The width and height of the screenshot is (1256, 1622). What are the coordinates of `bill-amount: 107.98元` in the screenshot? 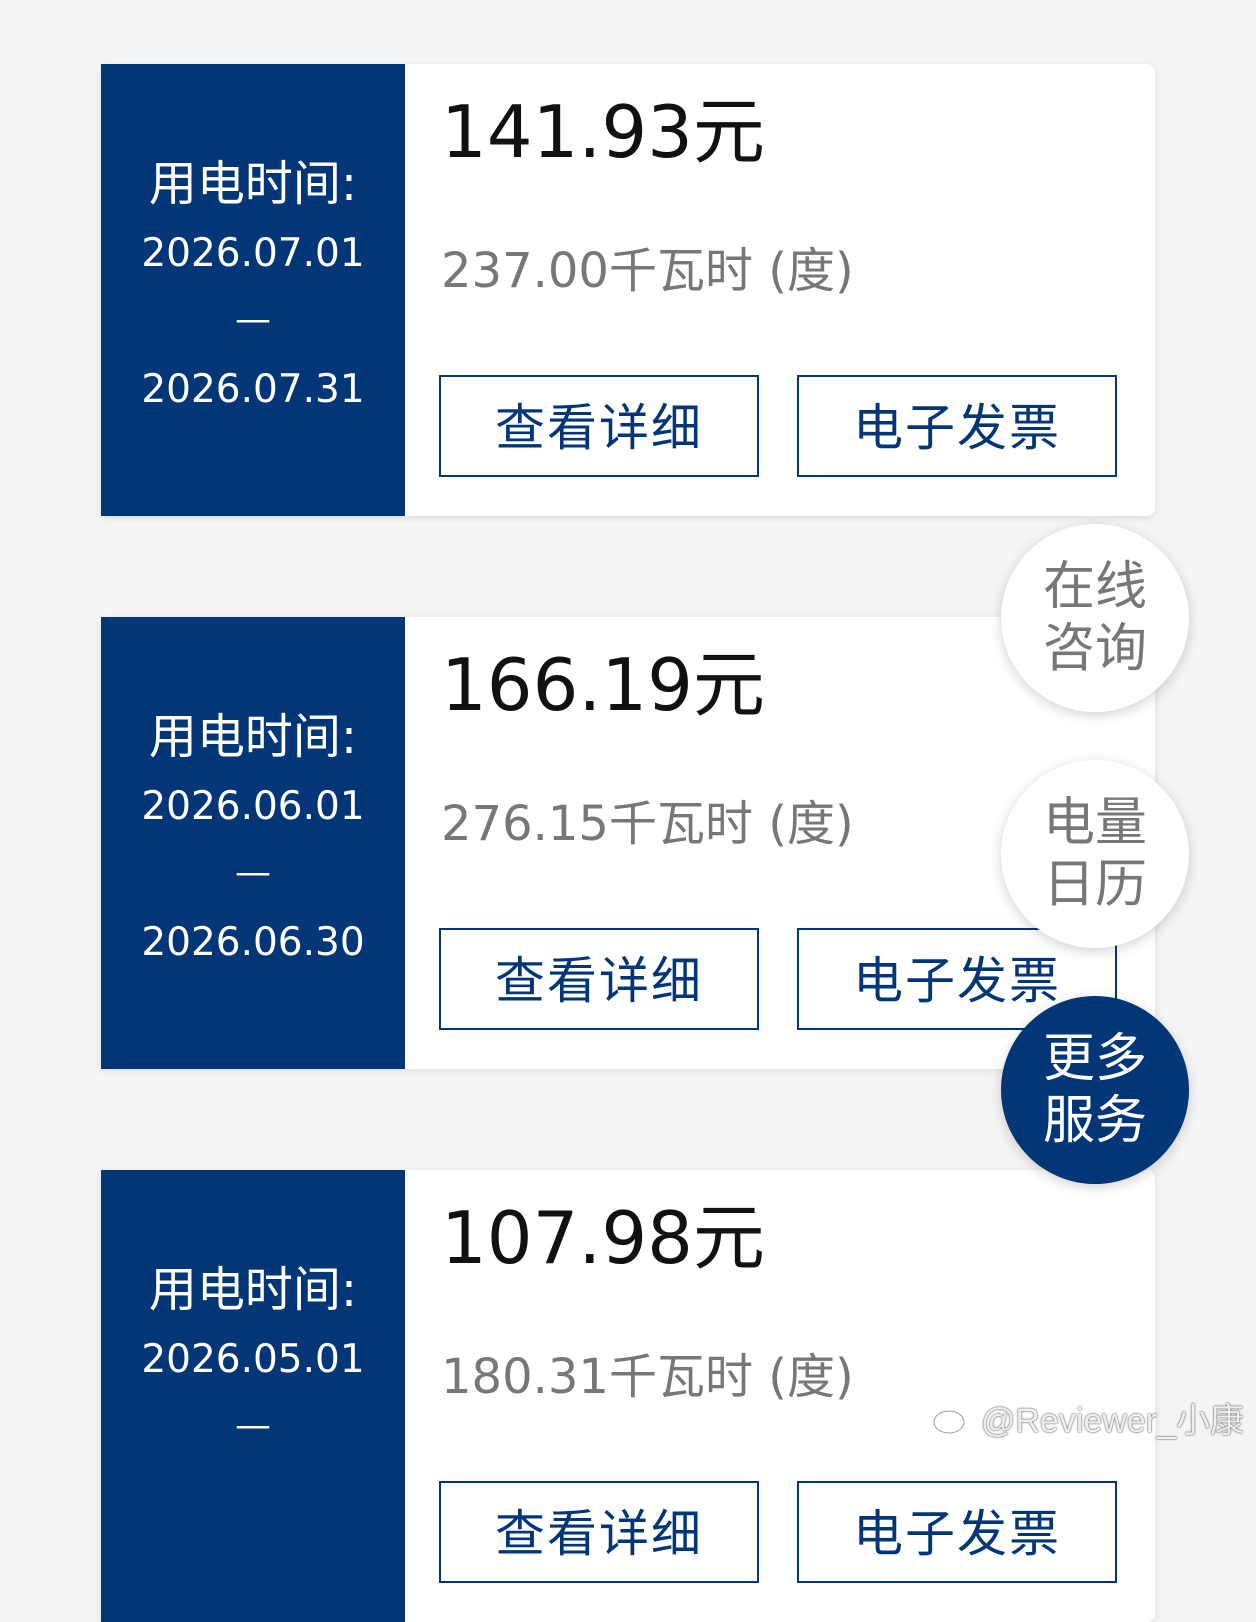 It's located at (603, 1238).